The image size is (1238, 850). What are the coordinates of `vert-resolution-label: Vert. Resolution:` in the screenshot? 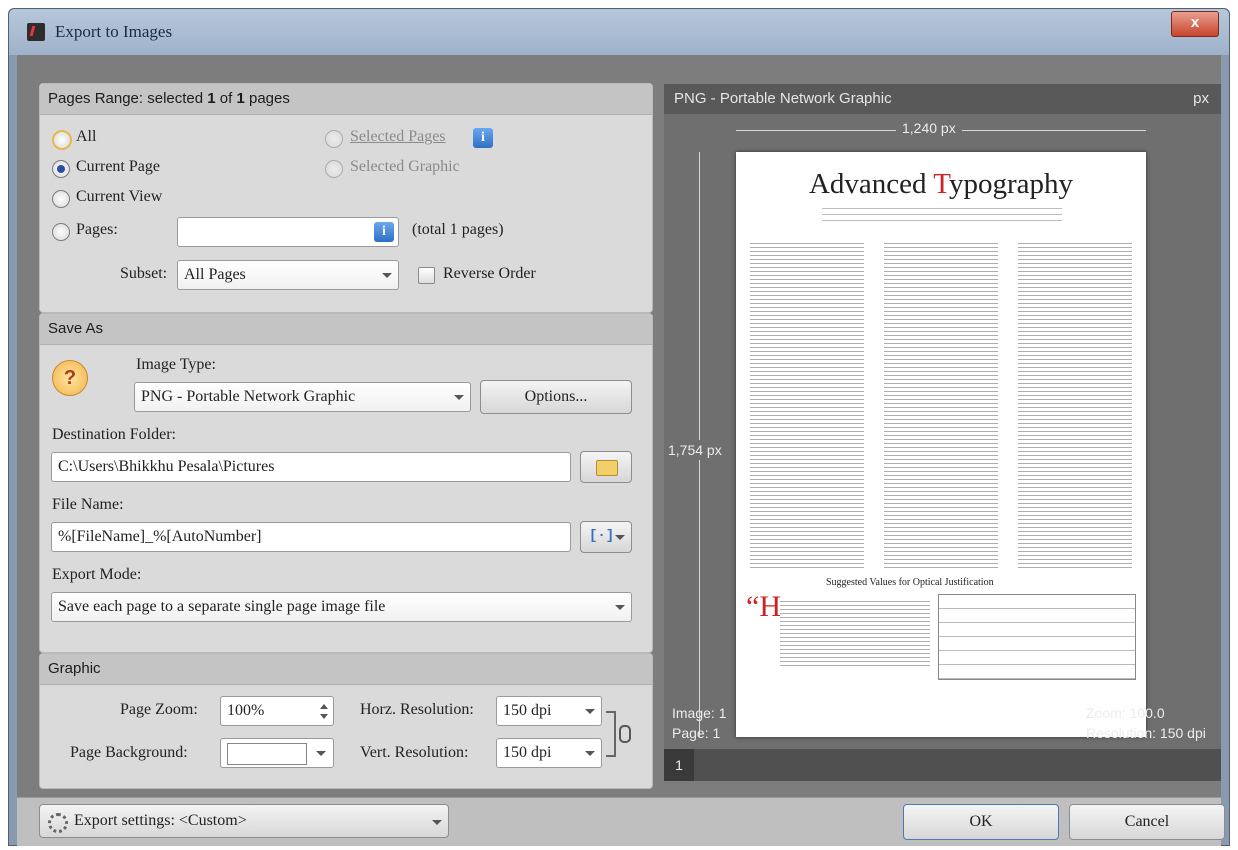 It's located at (414, 752).